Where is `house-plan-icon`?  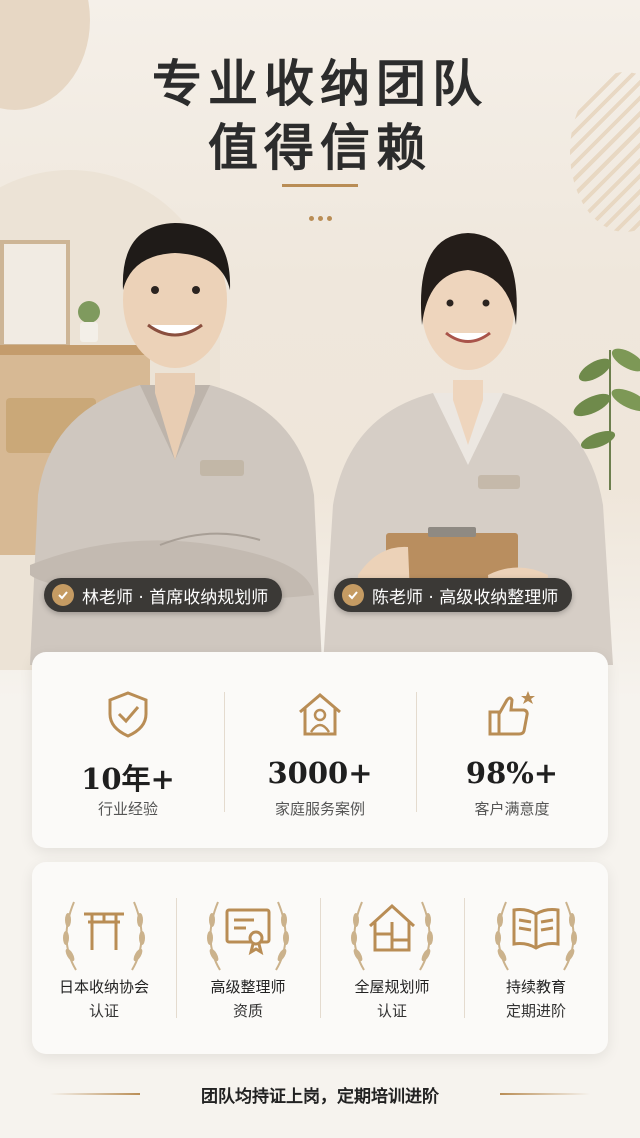 house-plan-icon is located at coordinates (392, 927).